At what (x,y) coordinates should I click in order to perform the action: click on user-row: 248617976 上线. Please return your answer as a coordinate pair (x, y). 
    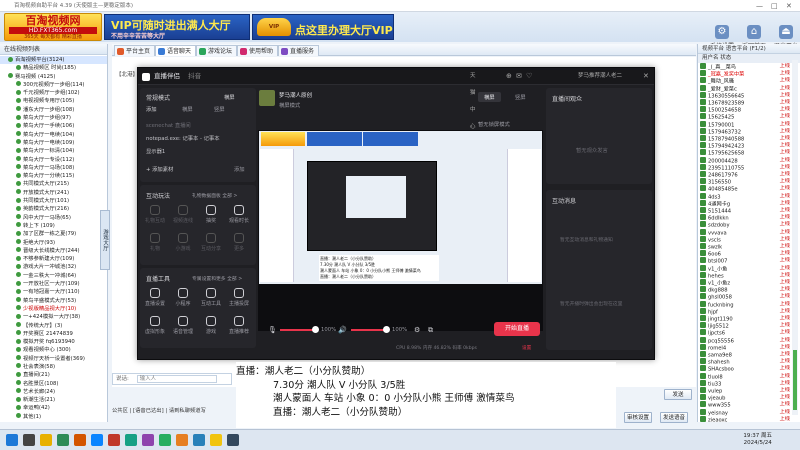
    Looking at the image, I should click on (748, 174).